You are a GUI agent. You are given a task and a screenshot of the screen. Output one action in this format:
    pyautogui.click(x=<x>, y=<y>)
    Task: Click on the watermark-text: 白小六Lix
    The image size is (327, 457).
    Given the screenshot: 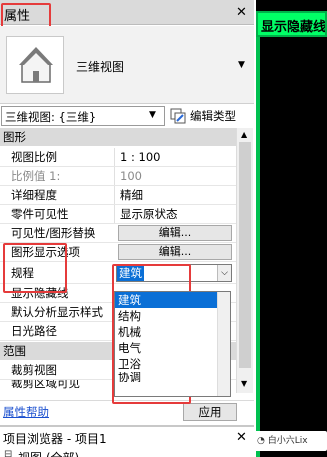 What is the action you would take?
    pyautogui.click(x=287, y=441)
    